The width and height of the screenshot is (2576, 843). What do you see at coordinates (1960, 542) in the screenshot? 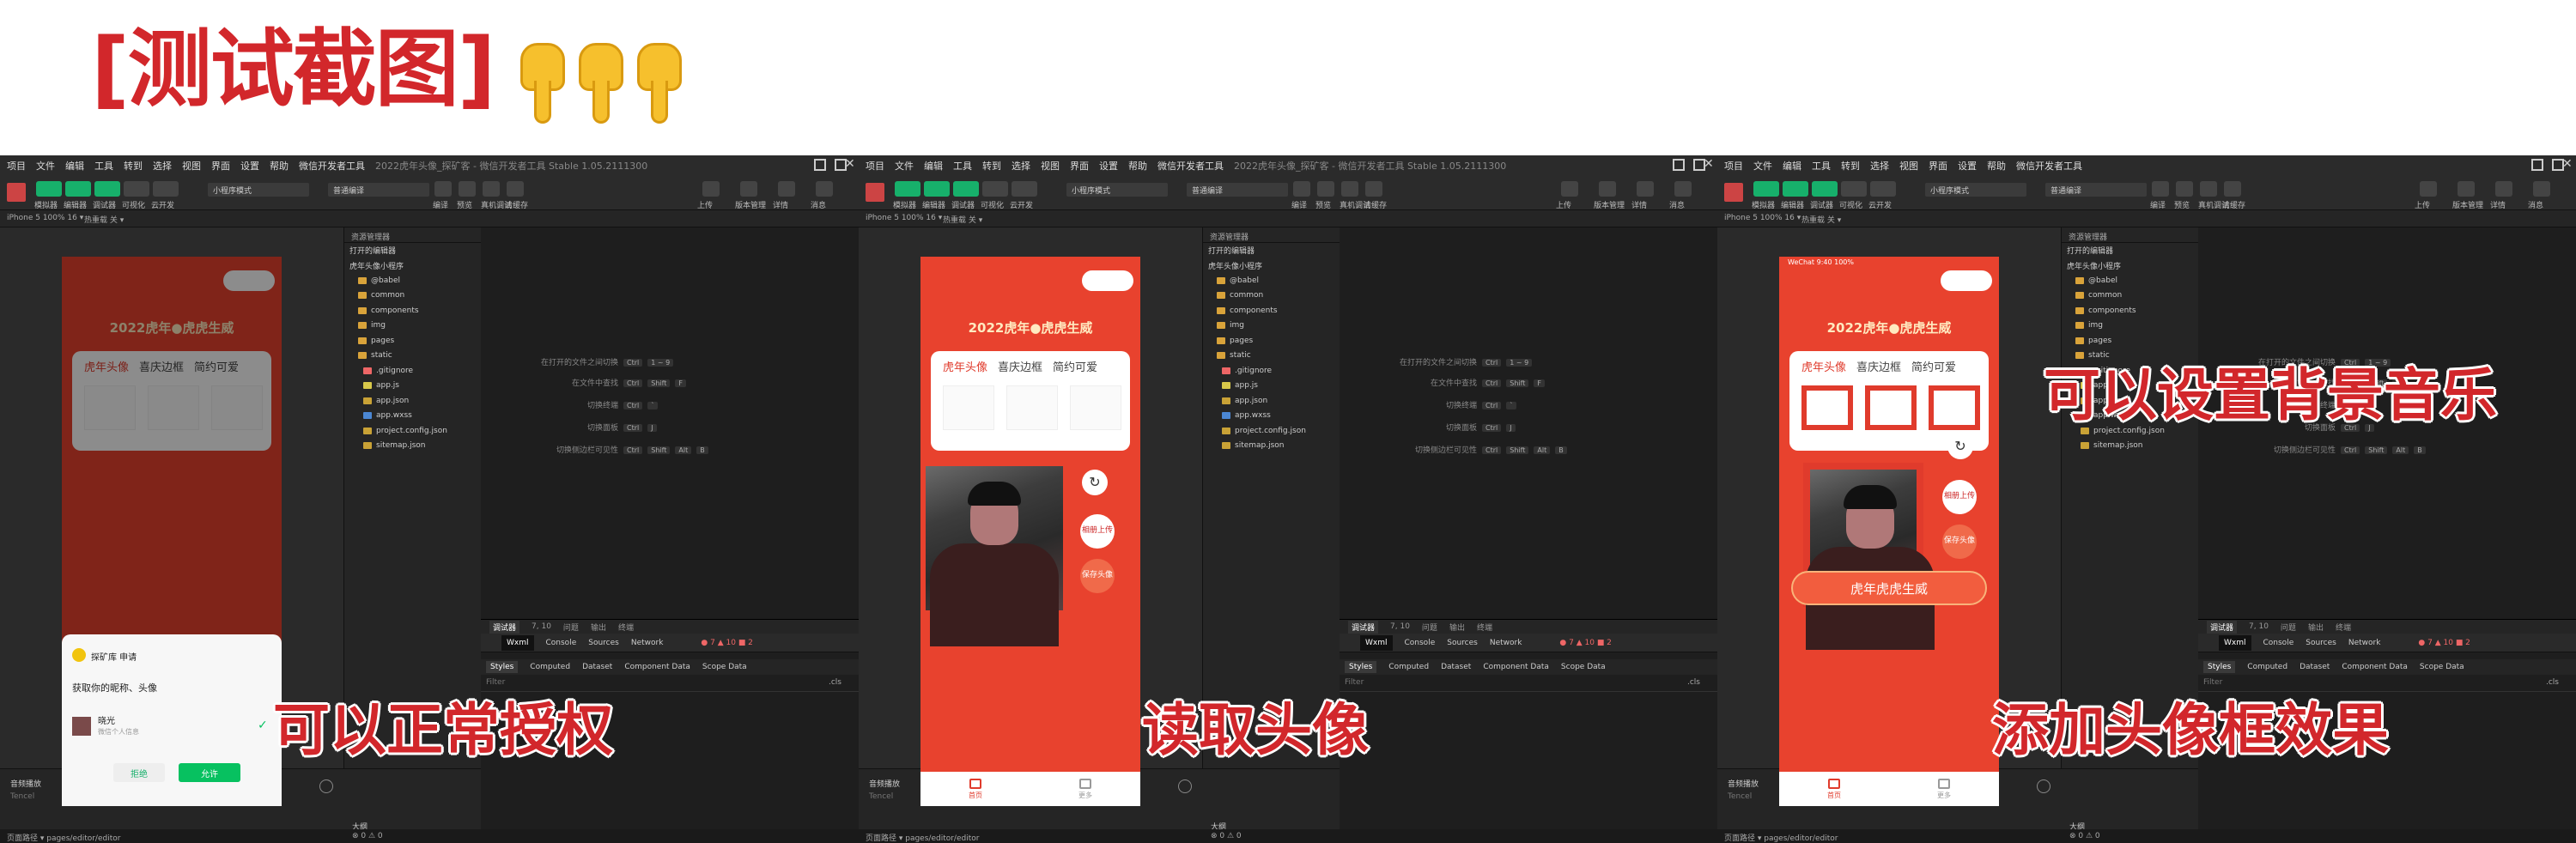
I see `save-avatar-button: 保存头像` at bounding box center [1960, 542].